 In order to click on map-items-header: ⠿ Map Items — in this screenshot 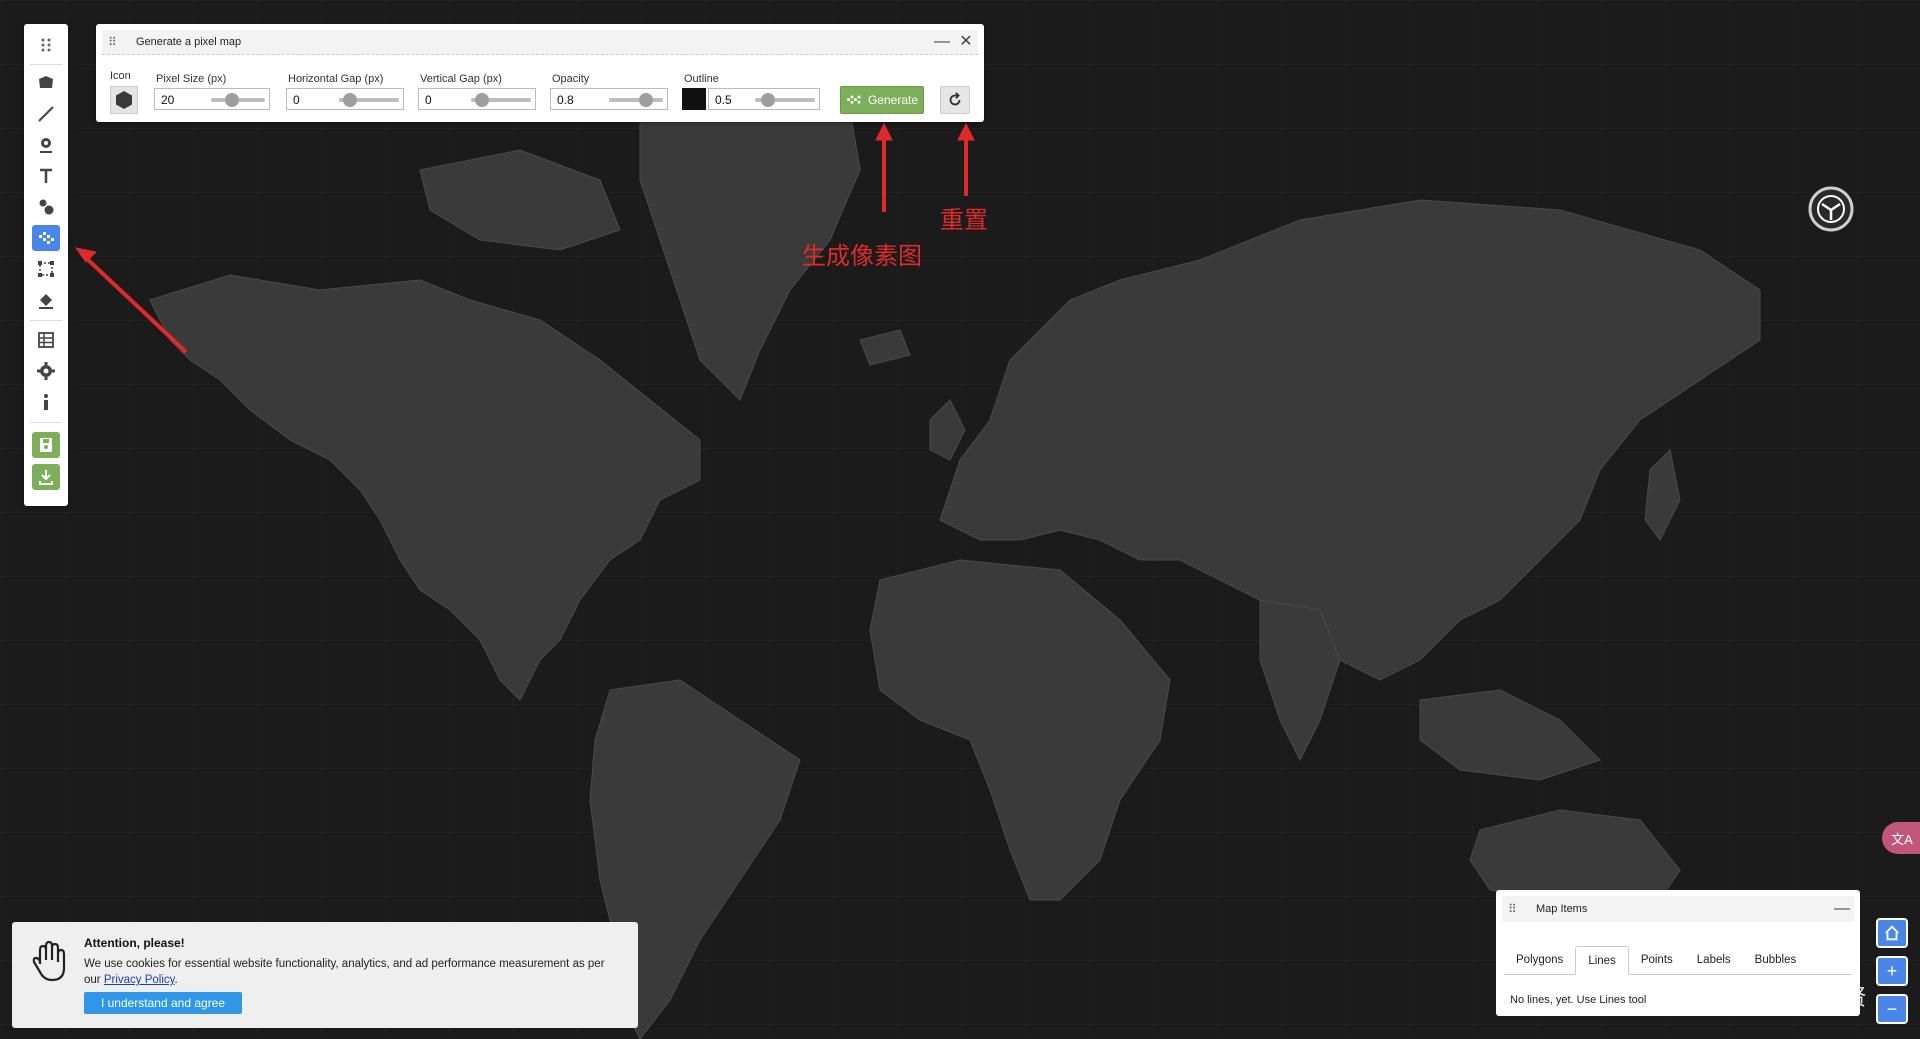, I will do `click(1678, 909)`.